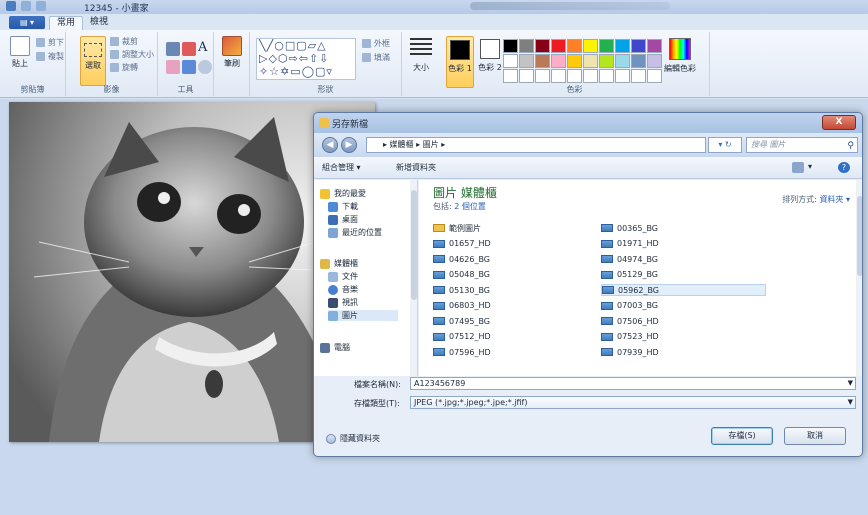 Image resolution: width=868 pixels, height=515 pixels. Describe the element at coordinates (457, 228) in the screenshot. I see `folder-item: 範例圖片` at that location.